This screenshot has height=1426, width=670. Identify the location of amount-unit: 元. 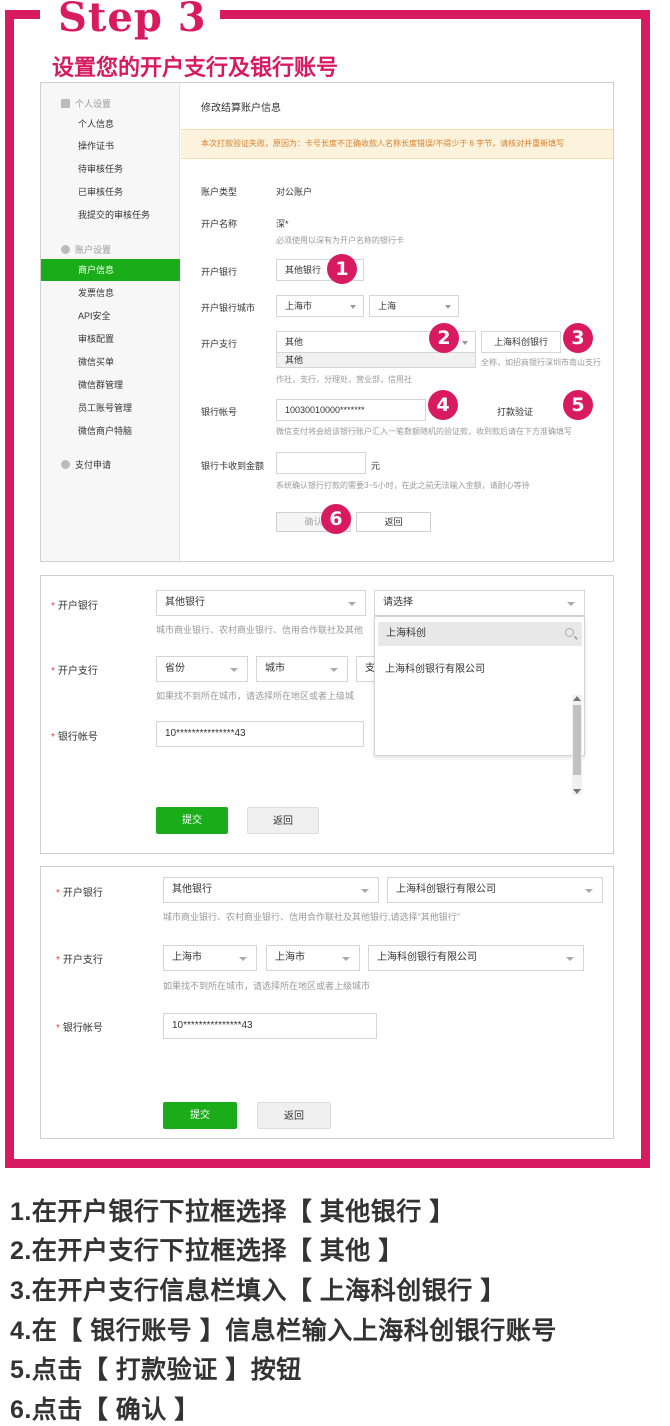
(376, 466).